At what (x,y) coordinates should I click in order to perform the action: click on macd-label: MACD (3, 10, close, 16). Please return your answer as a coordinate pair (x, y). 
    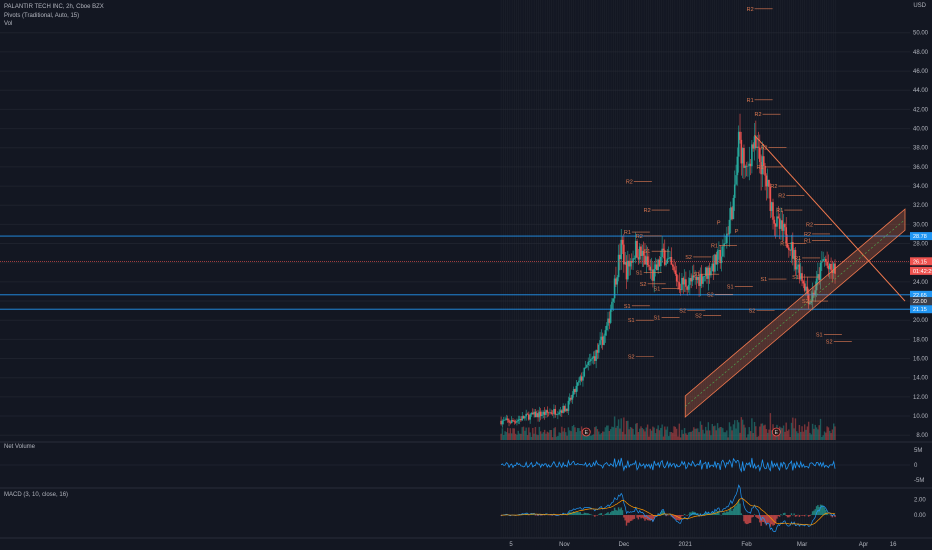
    Looking at the image, I should click on (36, 495).